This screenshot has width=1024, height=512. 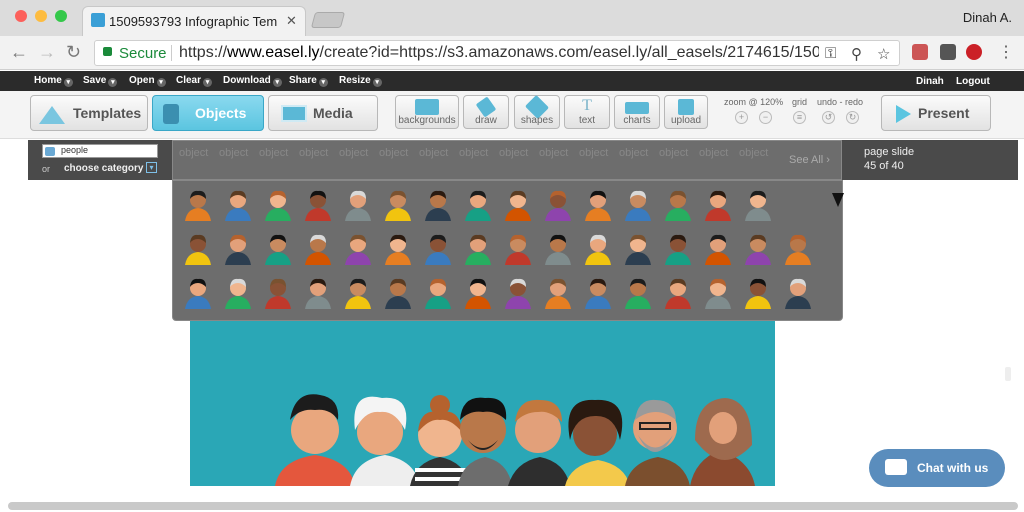 What do you see at coordinates (741, 117) in the screenshot?
I see `zoom-in-icon: +` at bounding box center [741, 117].